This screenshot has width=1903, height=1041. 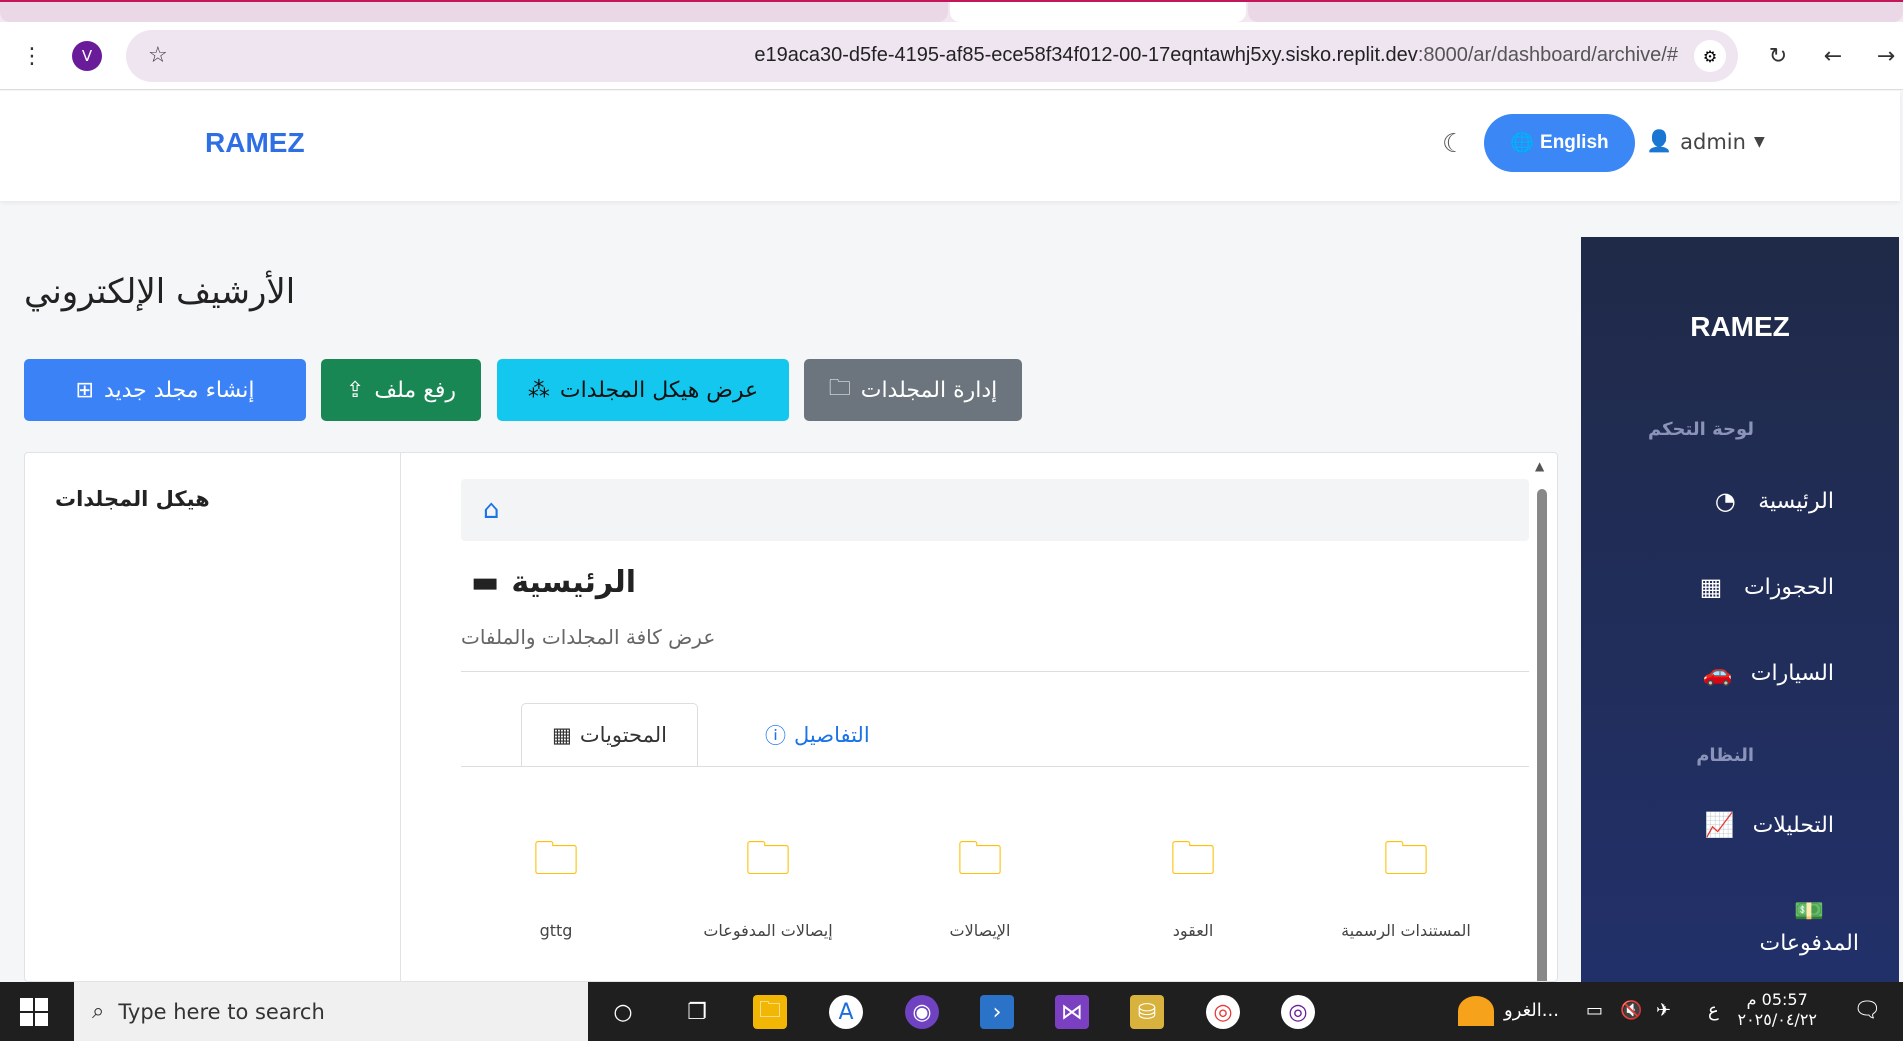 What do you see at coordinates (1700, 429) in the screenshot?
I see `sidebar-section-dashboard: لوحة التحكم` at bounding box center [1700, 429].